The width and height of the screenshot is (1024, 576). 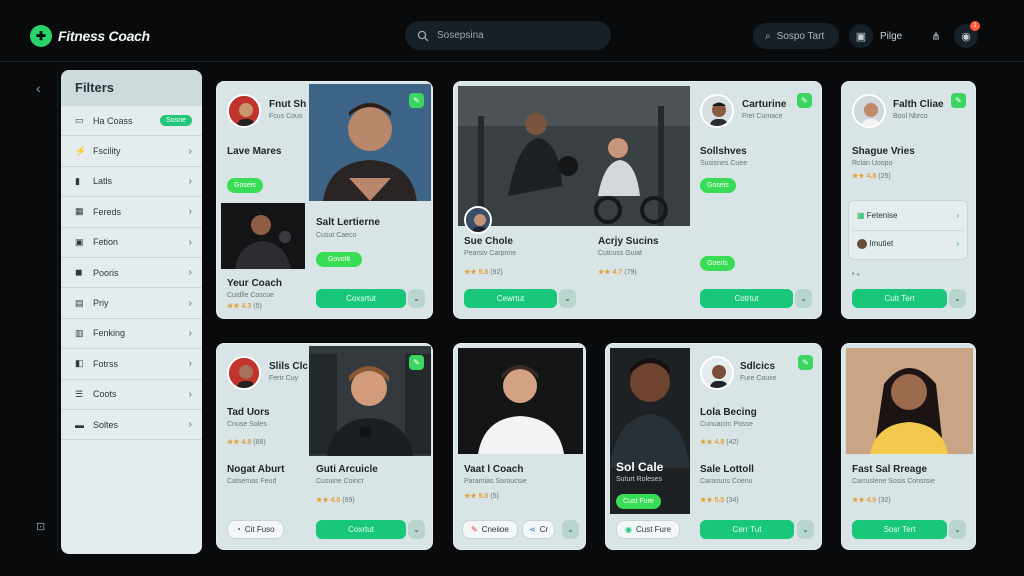 I want to click on contact-button: Cotrtut, so click(x=746, y=298).